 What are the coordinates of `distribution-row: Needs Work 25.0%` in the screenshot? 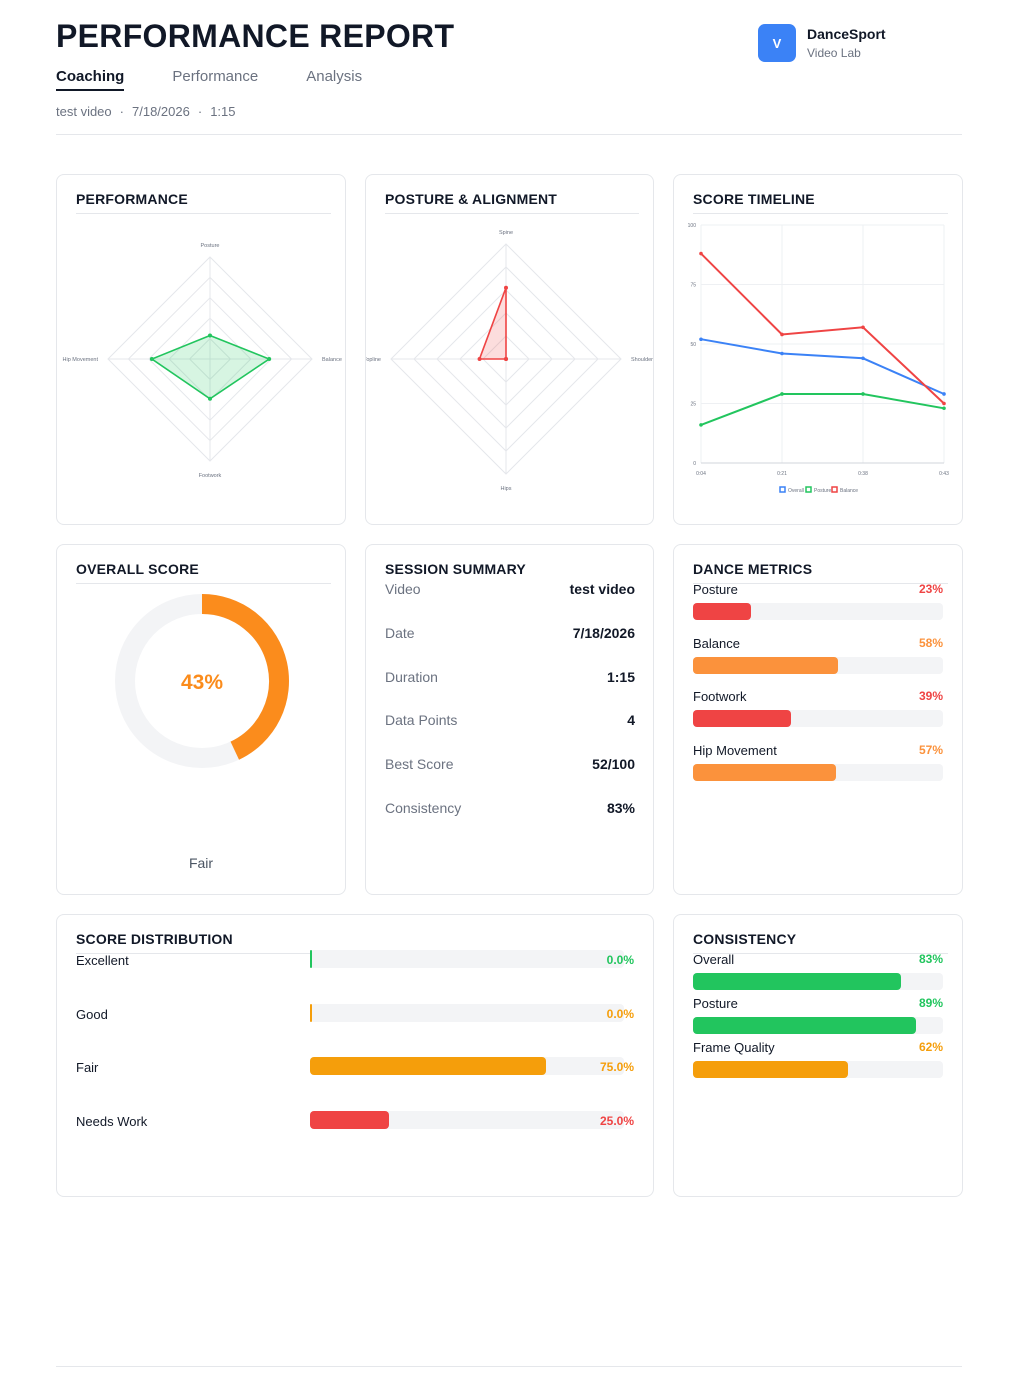 It's located at (355, 1121).